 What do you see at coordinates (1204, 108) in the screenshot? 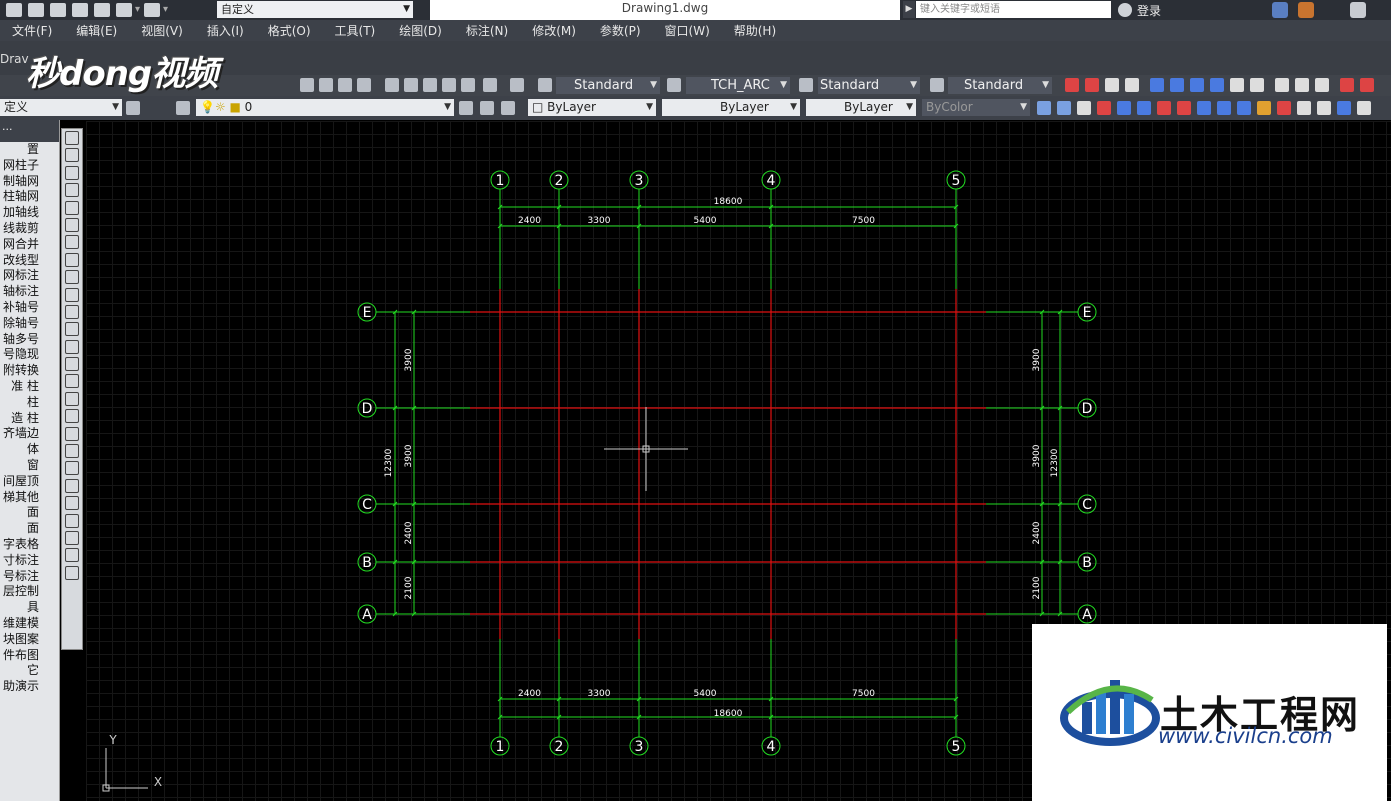
I see `tch-bar-9-icon` at bounding box center [1204, 108].